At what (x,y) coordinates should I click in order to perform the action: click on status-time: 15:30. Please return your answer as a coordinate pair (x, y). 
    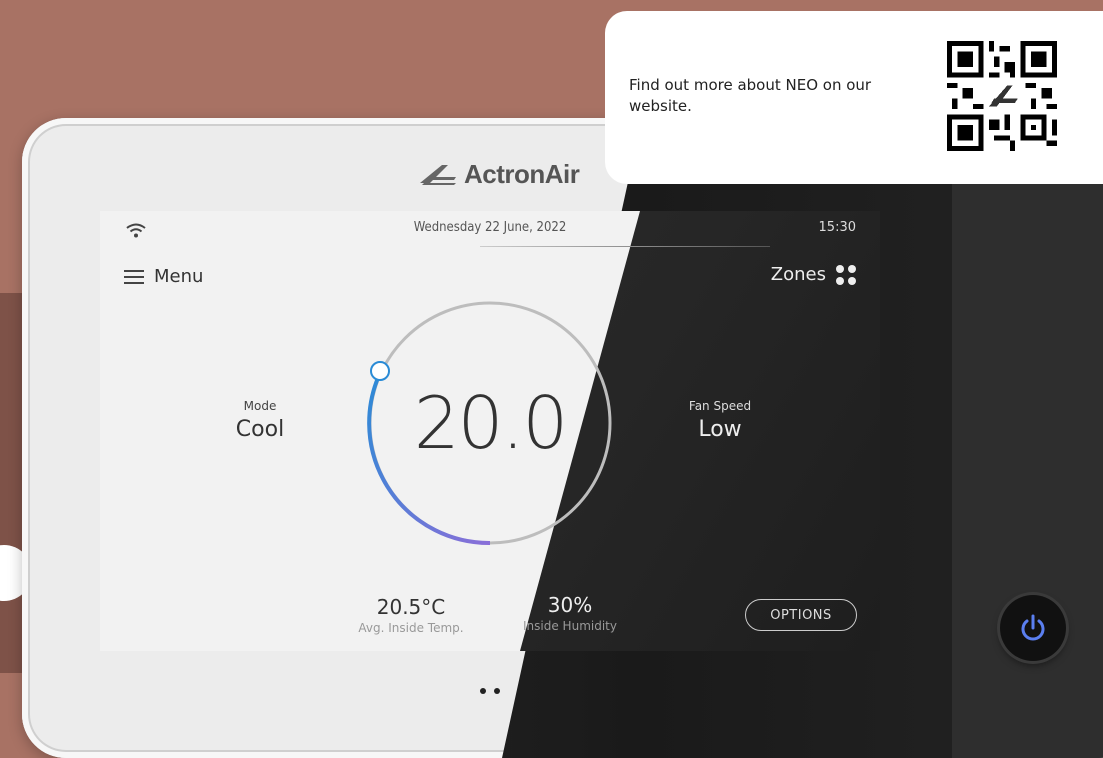
    Looking at the image, I should click on (837, 227).